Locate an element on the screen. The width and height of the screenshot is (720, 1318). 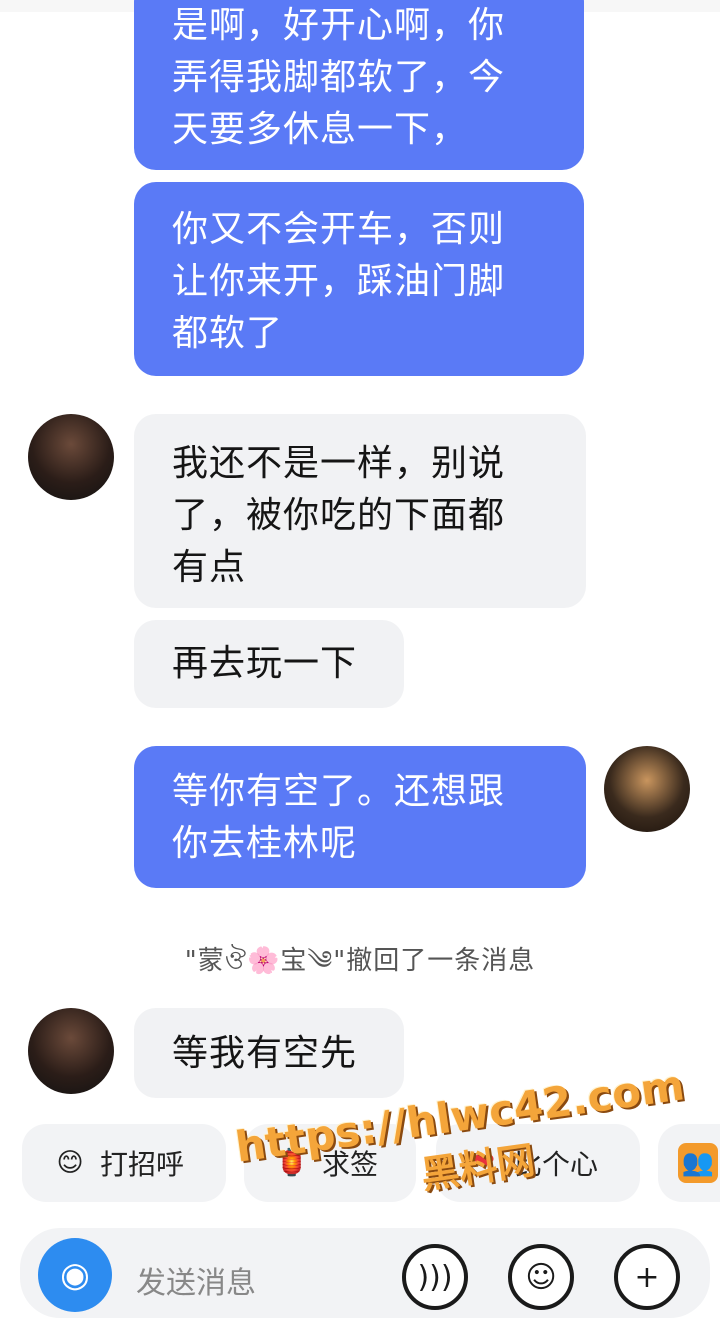
recall-notice: "蒙ঔ🌸宝༄"撤回了一条消息 is located at coordinates (360, 961).